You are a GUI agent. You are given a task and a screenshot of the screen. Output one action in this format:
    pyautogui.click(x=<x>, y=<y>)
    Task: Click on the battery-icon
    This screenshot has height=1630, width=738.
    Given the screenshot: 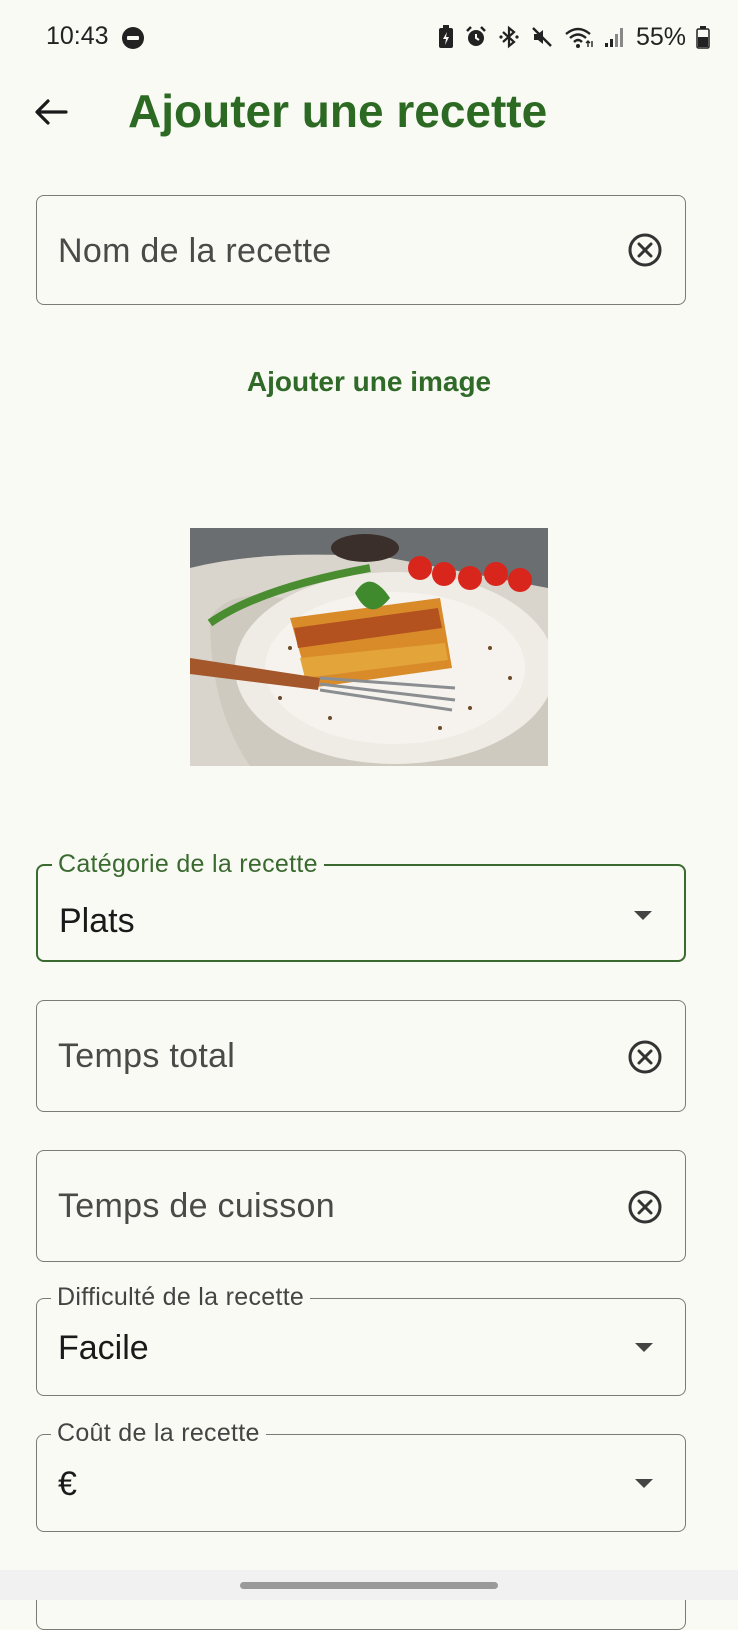 What is the action you would take?
    pyautogui.click(x=703, y=37)
    